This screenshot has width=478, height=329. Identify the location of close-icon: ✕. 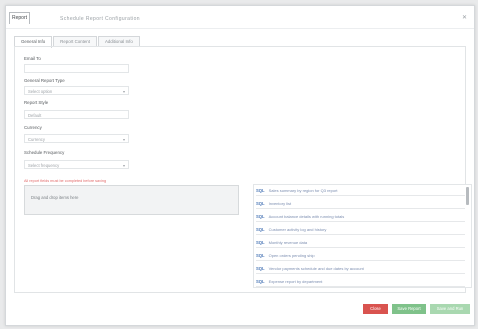
(464, 17).